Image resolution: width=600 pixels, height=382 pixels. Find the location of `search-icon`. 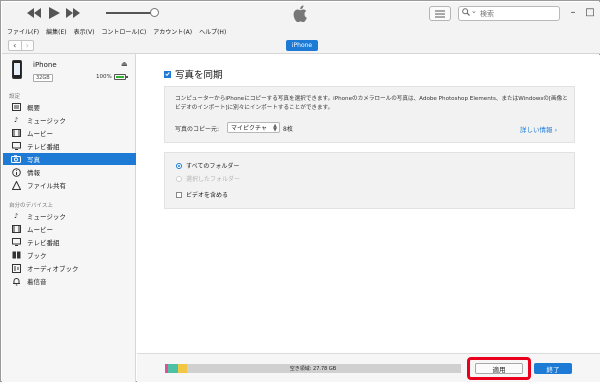

search-icon is located at coordinates (466, 12).